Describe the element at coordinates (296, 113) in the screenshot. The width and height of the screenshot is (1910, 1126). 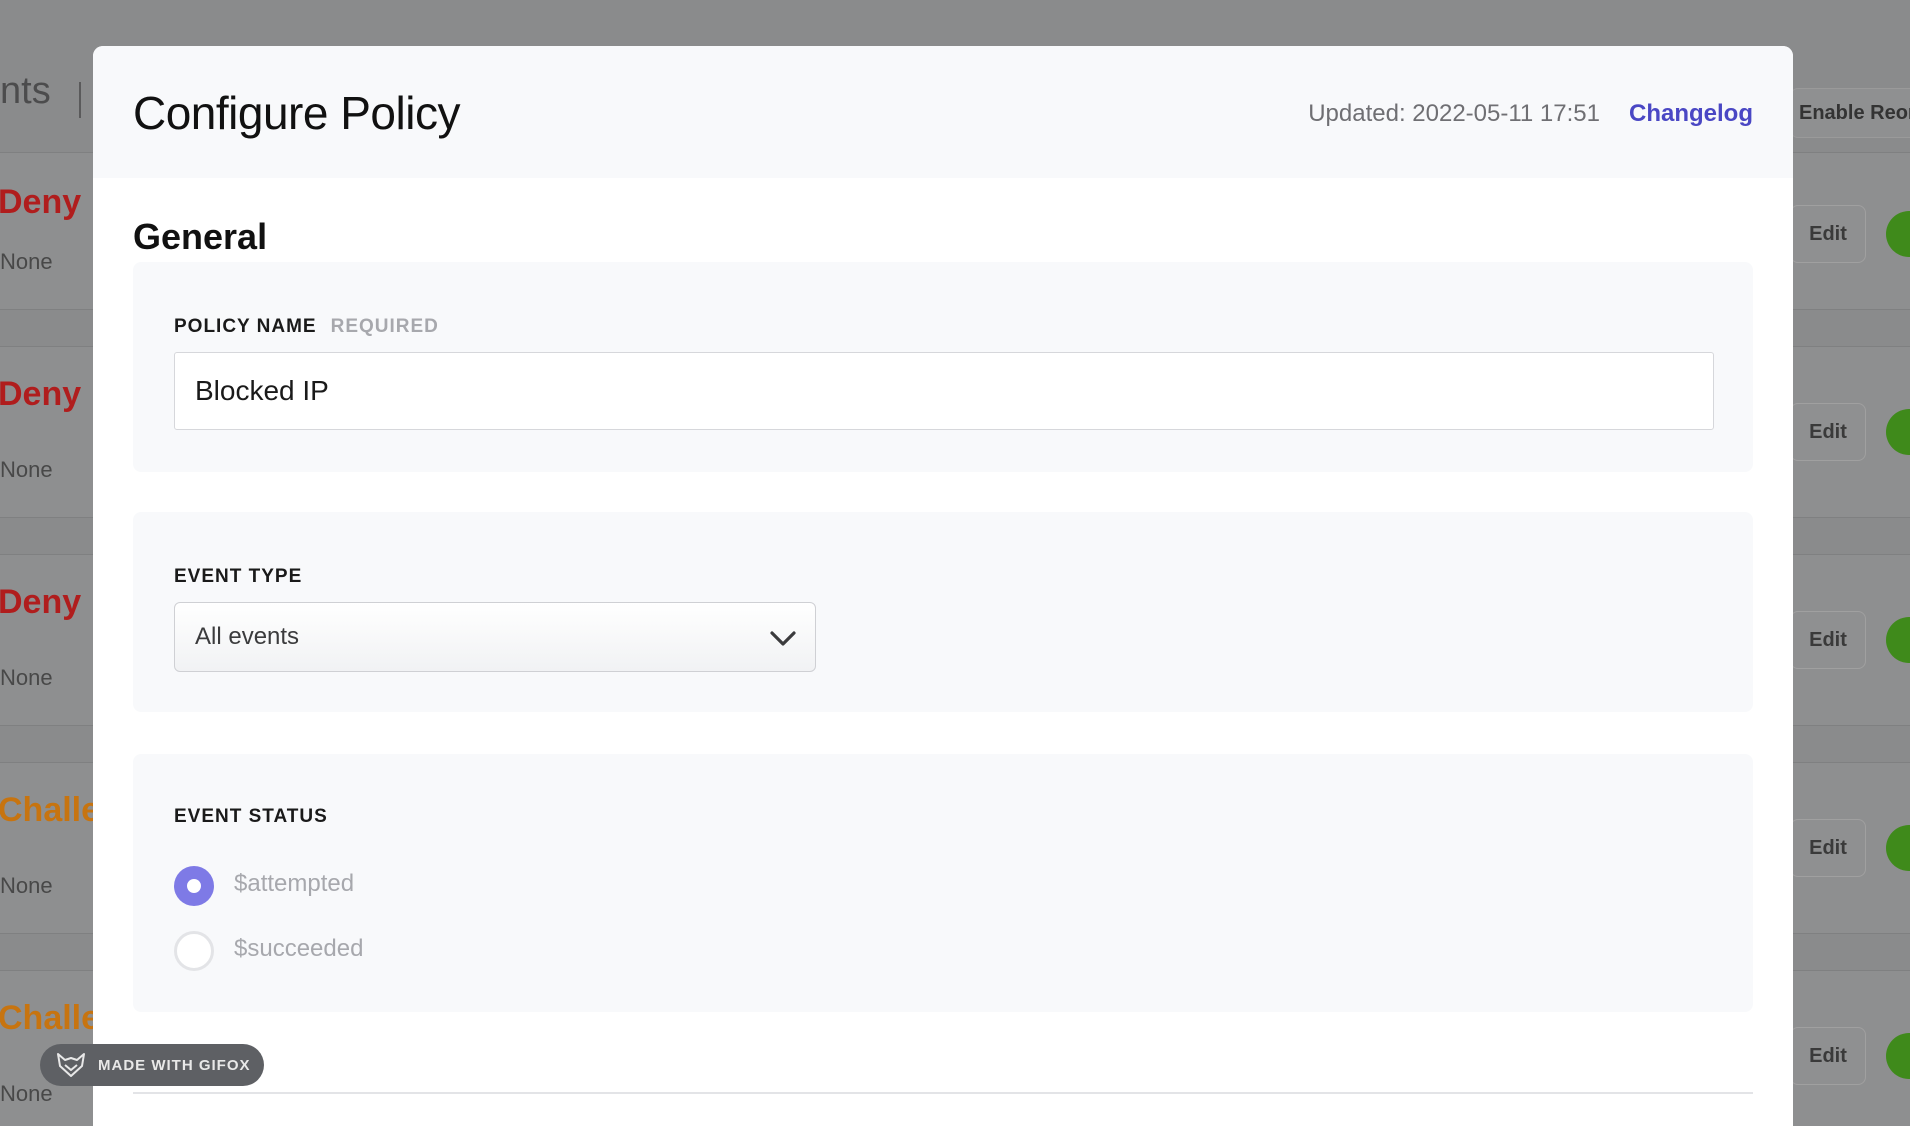
I see `modal-title: Configure Policy` at that location.